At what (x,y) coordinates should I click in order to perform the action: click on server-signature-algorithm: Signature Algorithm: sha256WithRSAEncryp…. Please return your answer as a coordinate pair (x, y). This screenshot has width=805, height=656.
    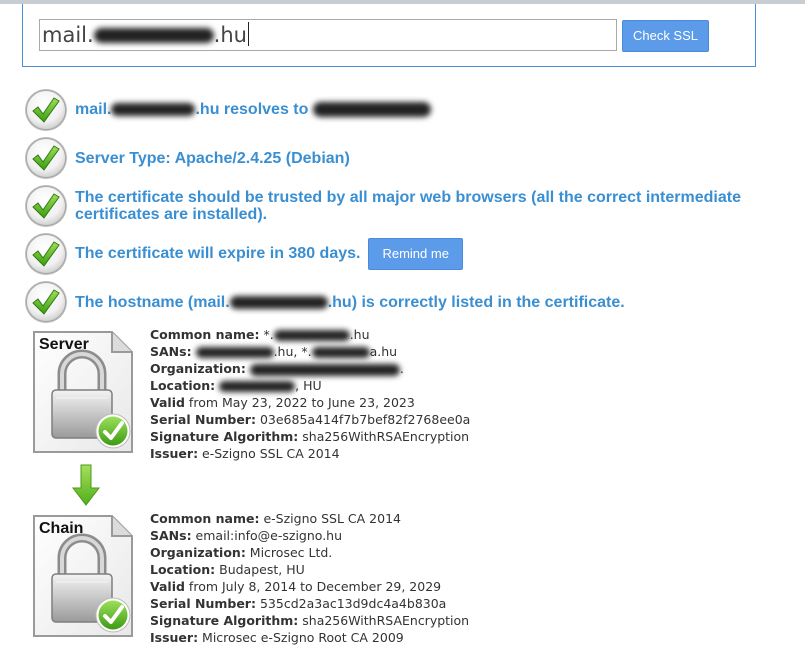
    Looking at the image, I should click on (310, 436).